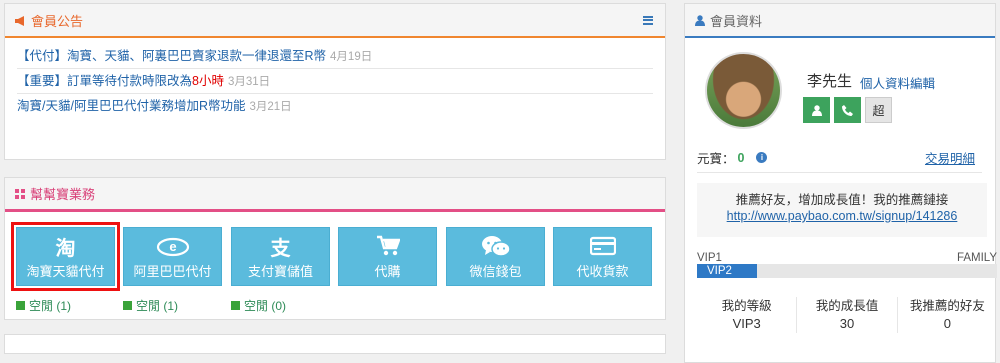 This screenshot has width=1000, height=363. Describe the element at coordinates (878, 110) in the screenshot. I see `super-button: 超` at that location.